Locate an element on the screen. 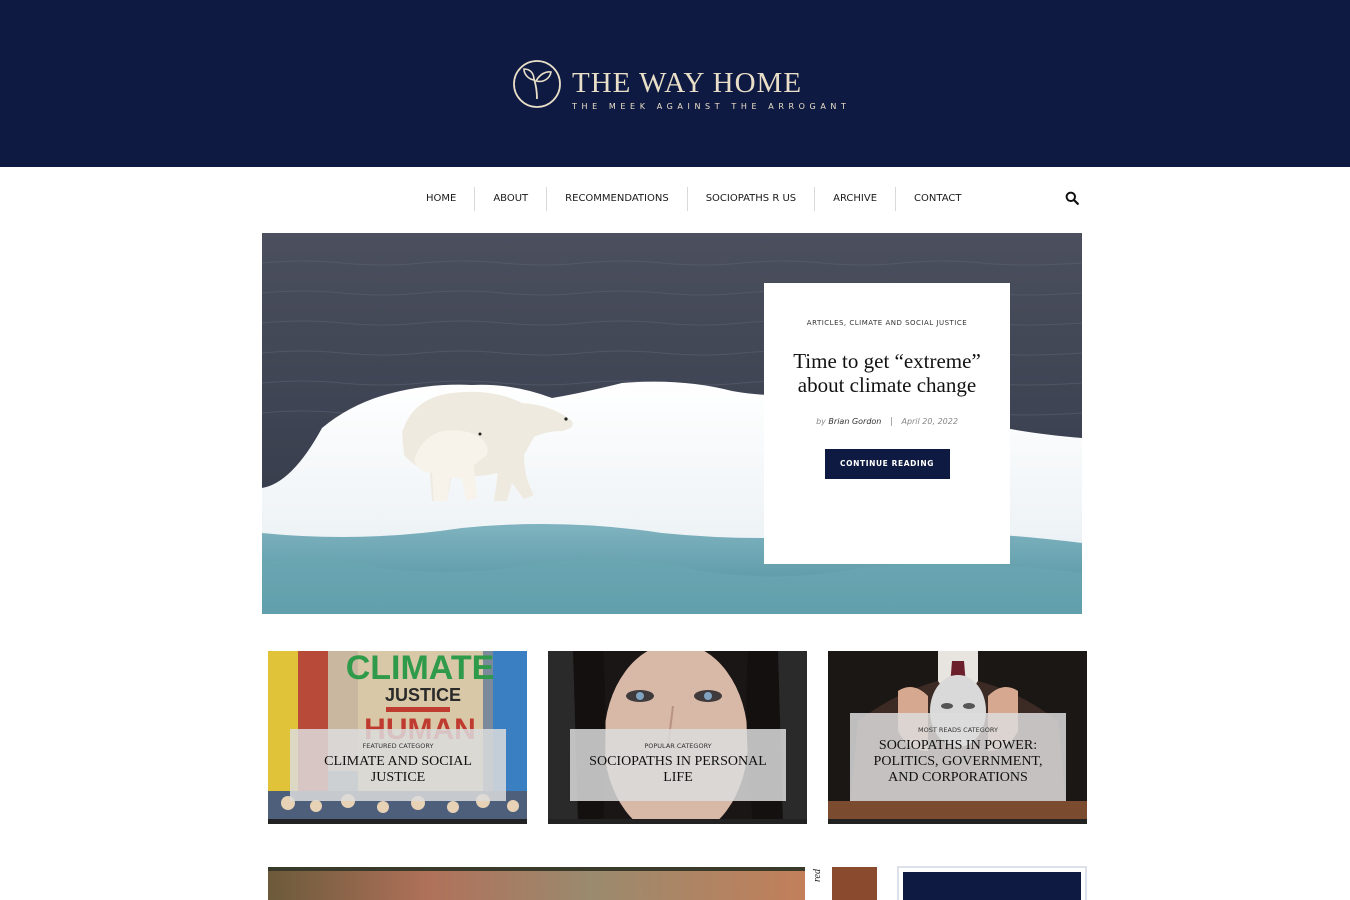  tile-kicker: POPULAR CATEGORY is located at coordinates (678, 746).